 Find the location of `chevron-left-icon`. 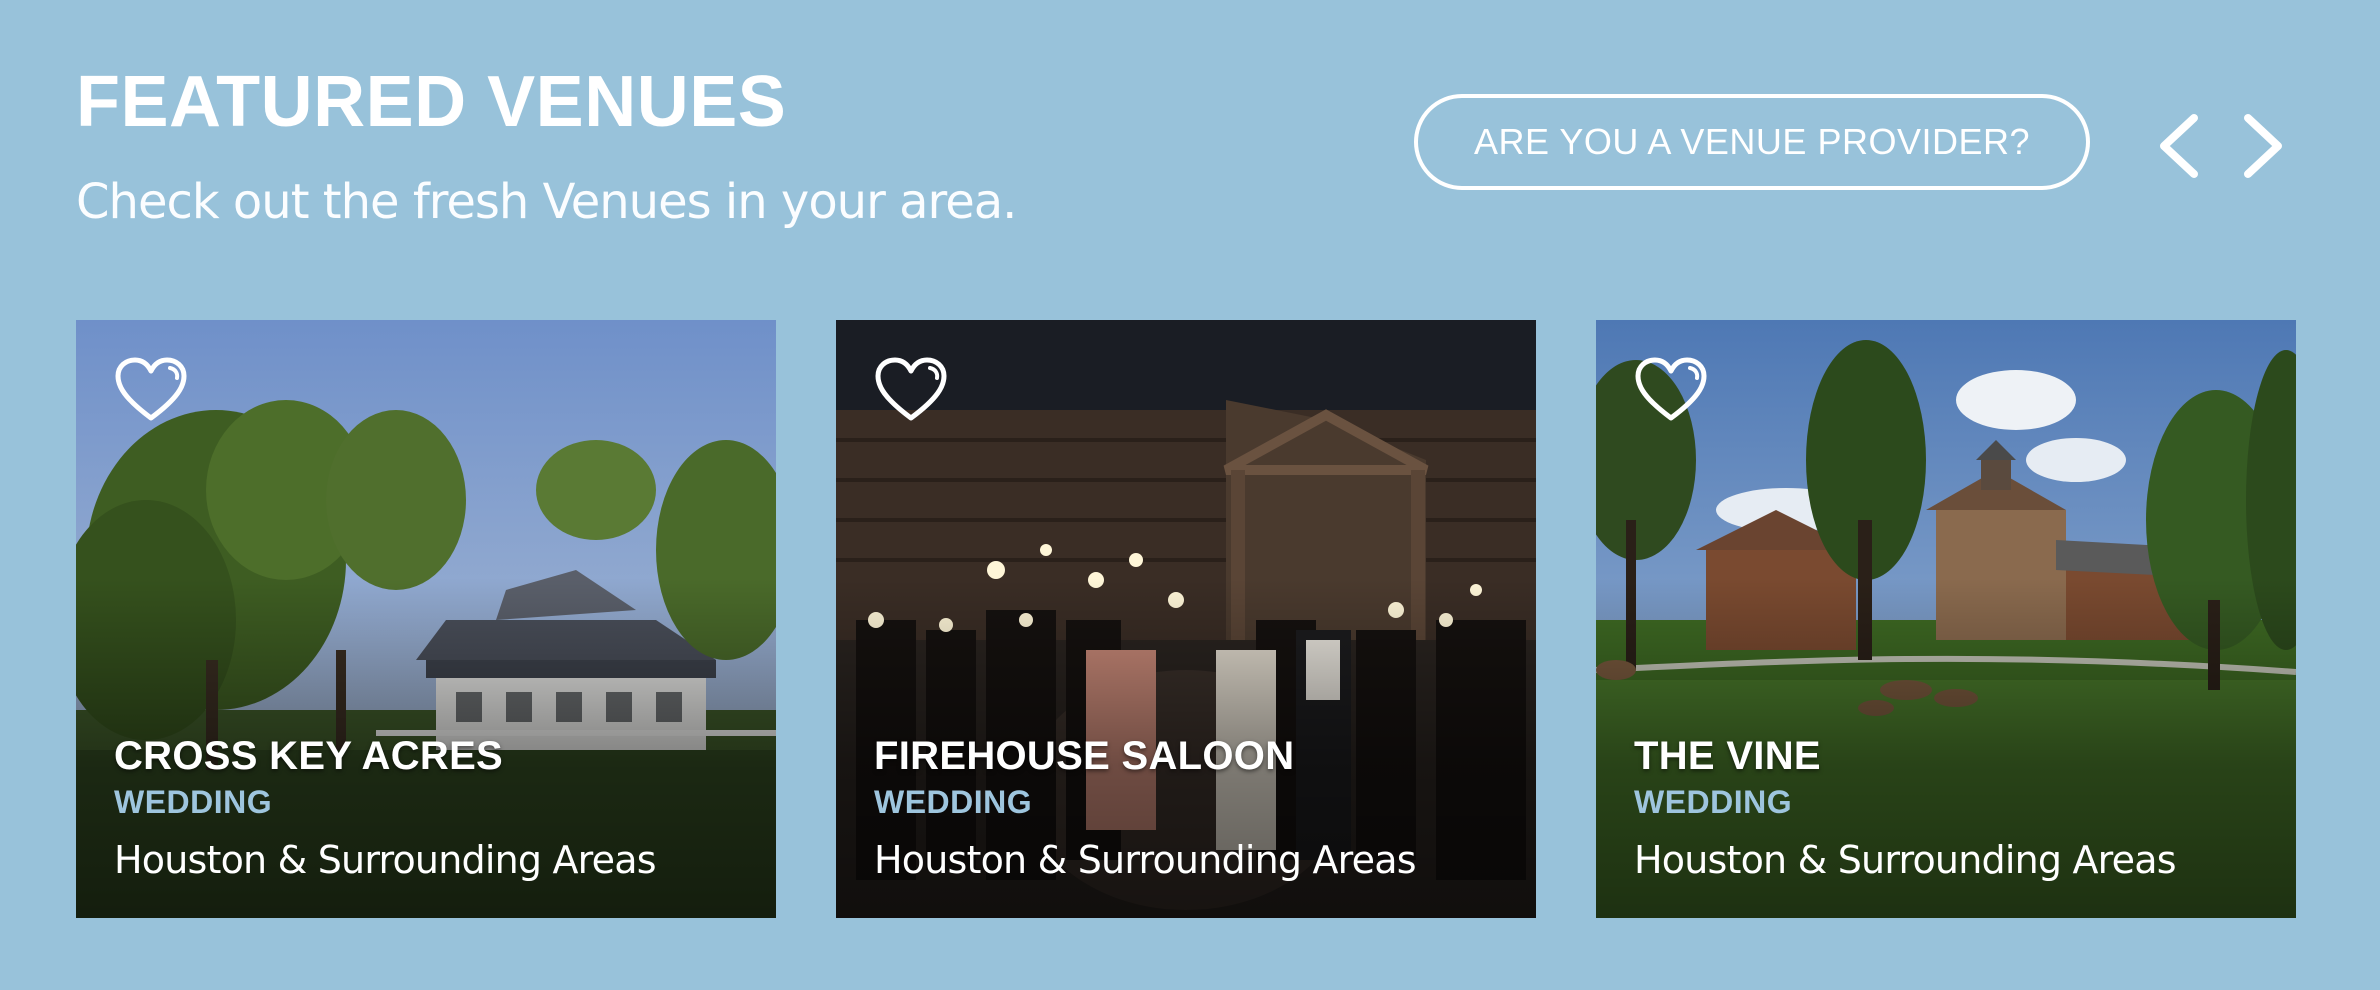

chevron-left-icon is located at coordinates (2178, 146).